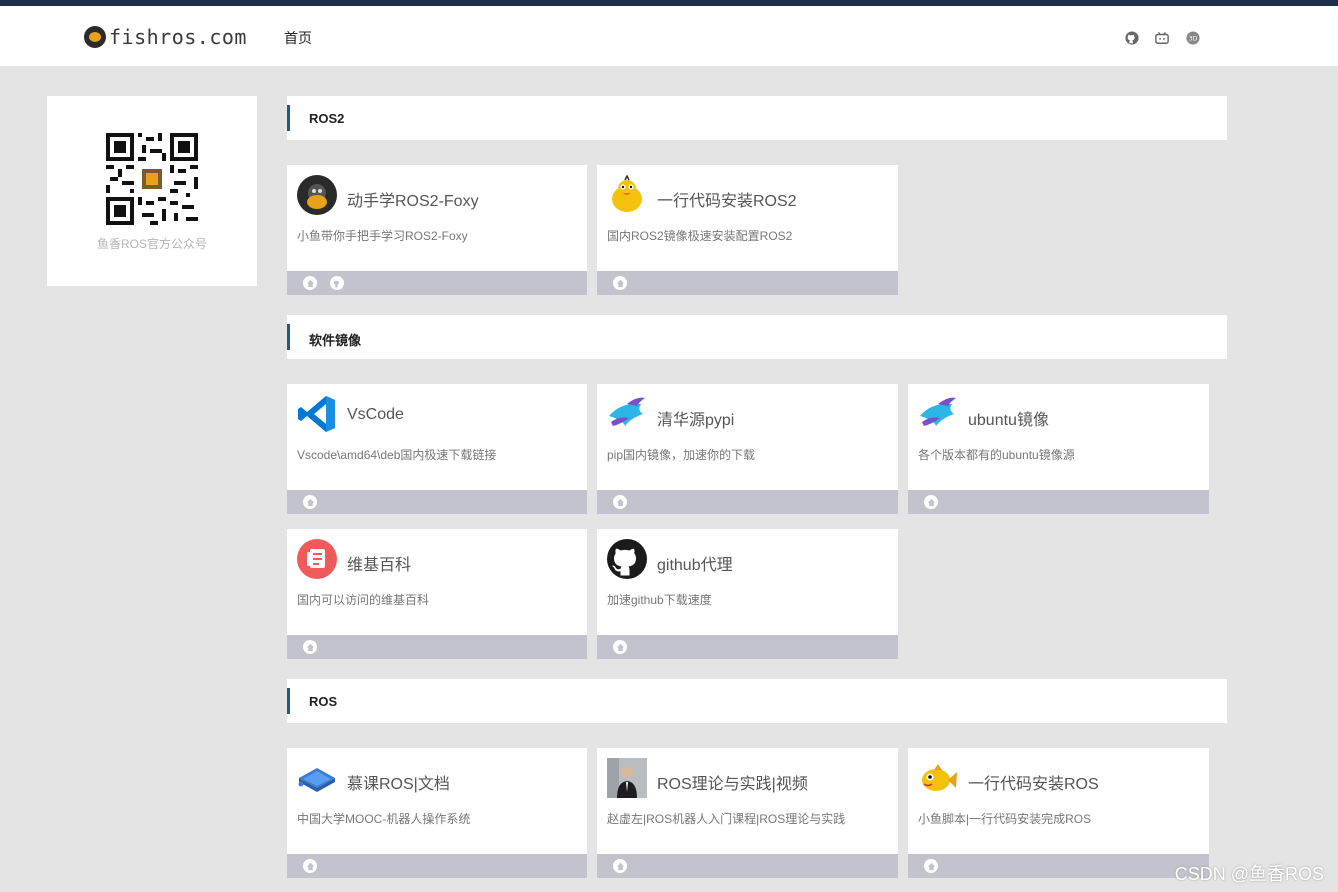  Describe the element at coordinates (695, 565) in the screenshot. I see `card-title: github代理` at that location.